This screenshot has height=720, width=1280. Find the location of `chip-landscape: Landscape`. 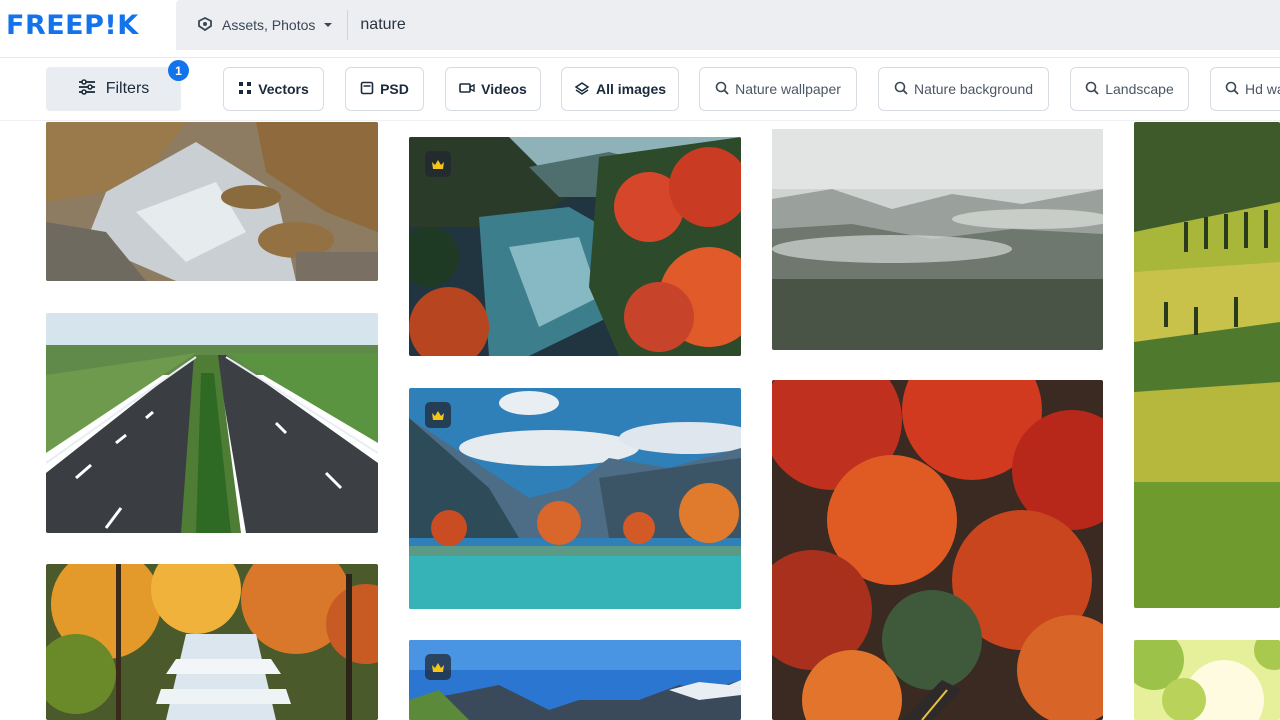

chip-landscape: Landscape is located at coordinates (1129, 89).